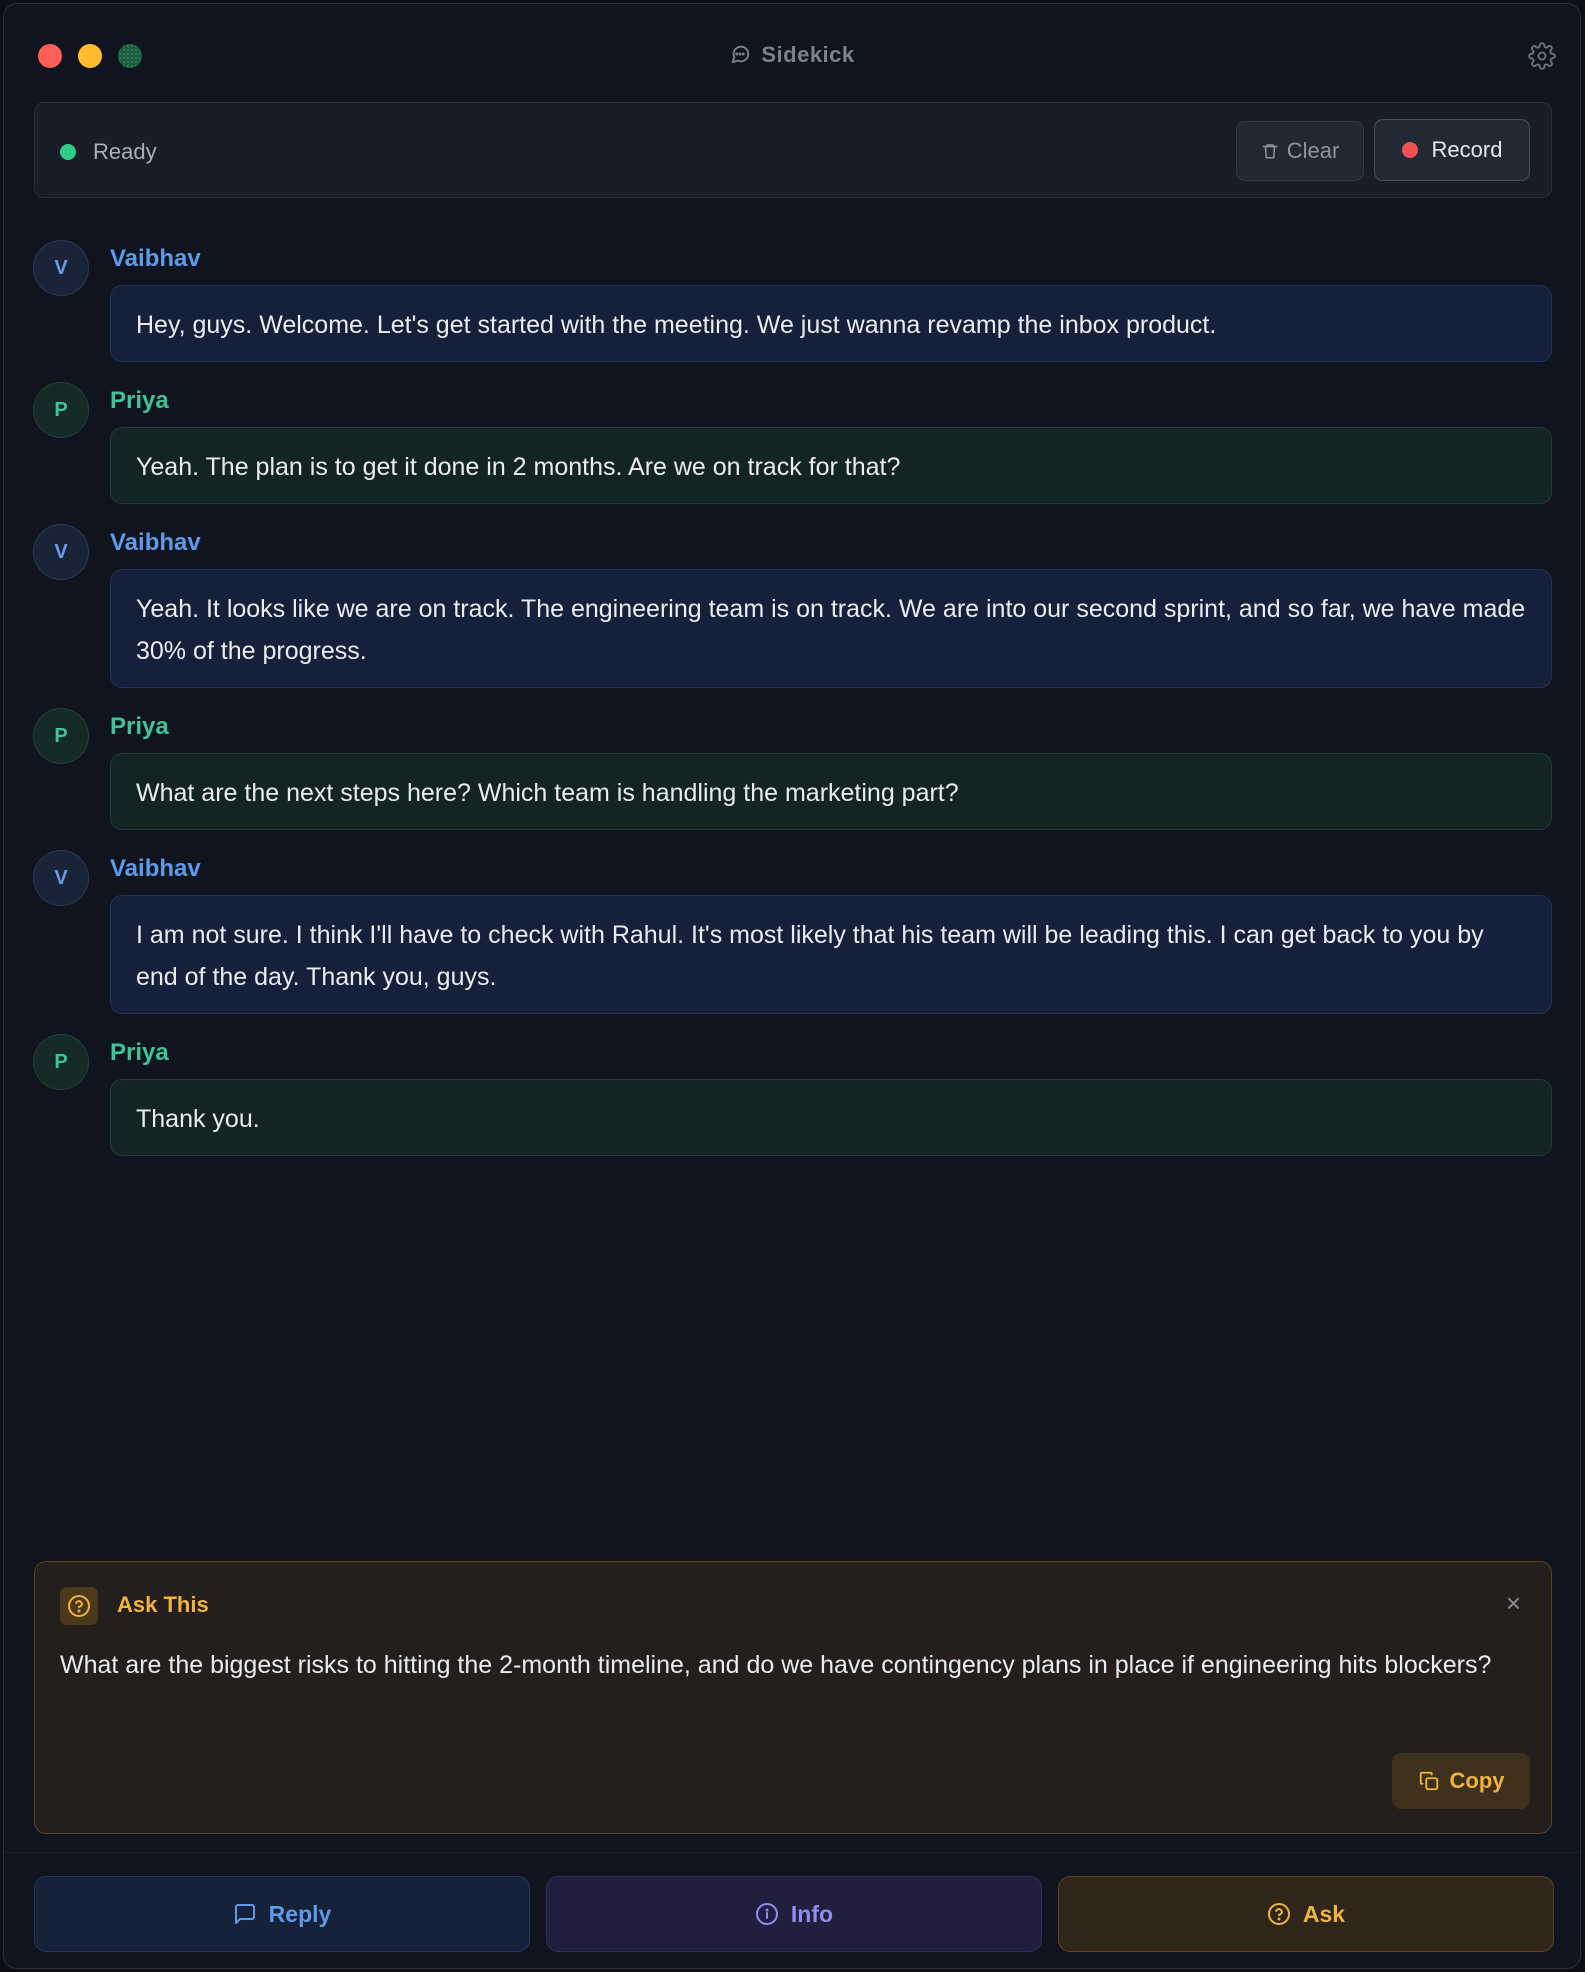 This screenshot has height=1972, width=1585. Describe the element at coordinates (741, 54) in the screenshot. I see `chat-bubble-icon` at that location.